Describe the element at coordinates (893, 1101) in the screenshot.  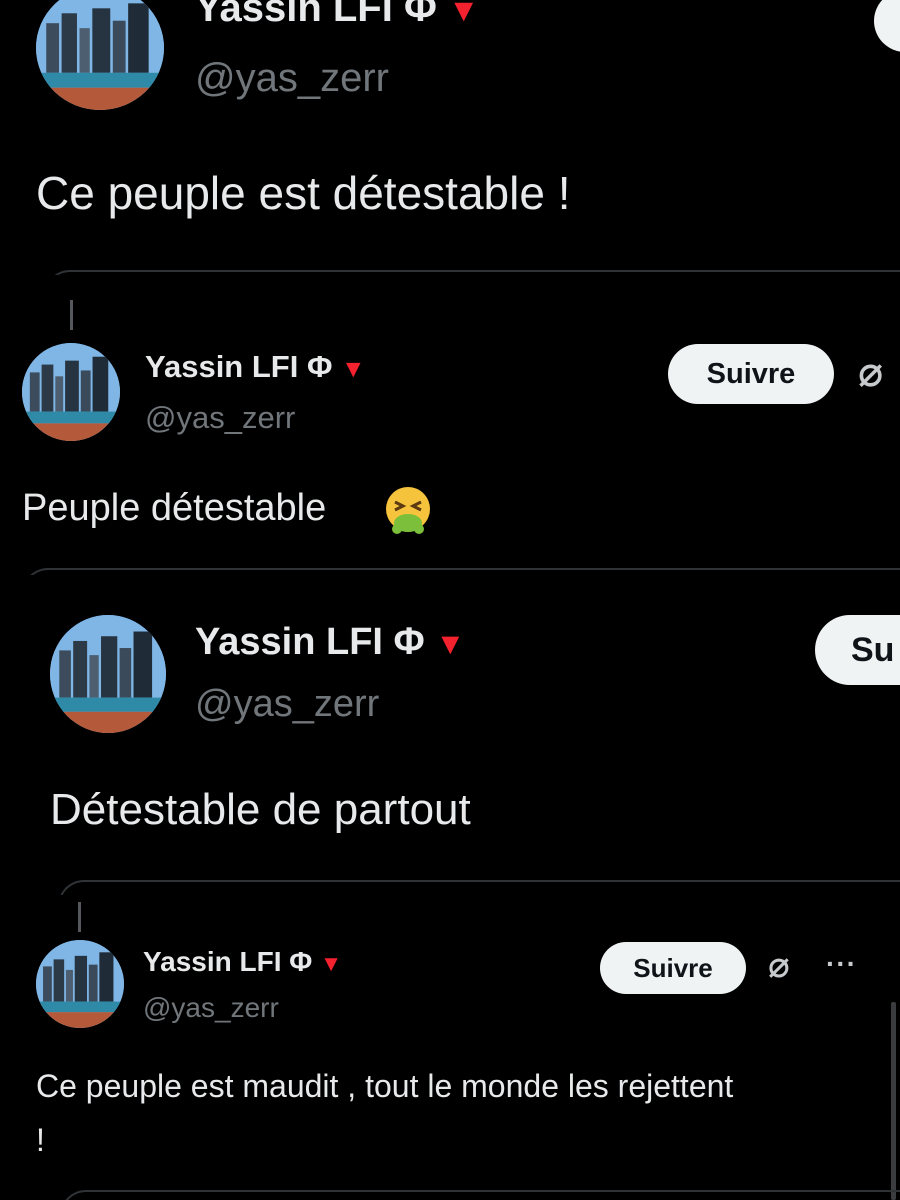
I see `scrollbar` at that location.